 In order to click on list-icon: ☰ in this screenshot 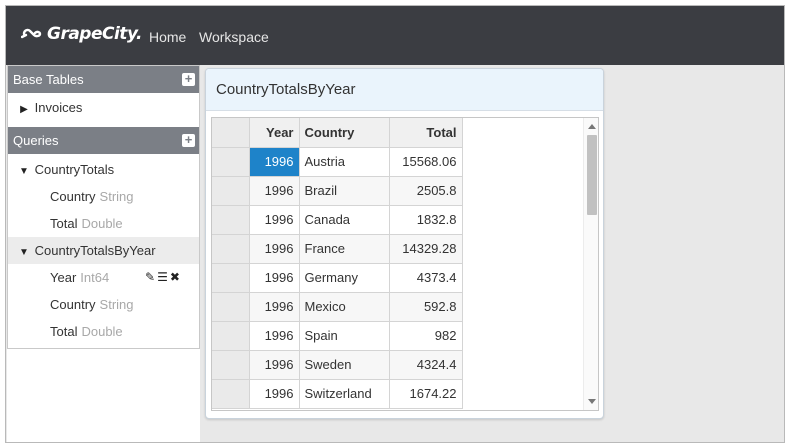, I will do `click(163, 277)`.